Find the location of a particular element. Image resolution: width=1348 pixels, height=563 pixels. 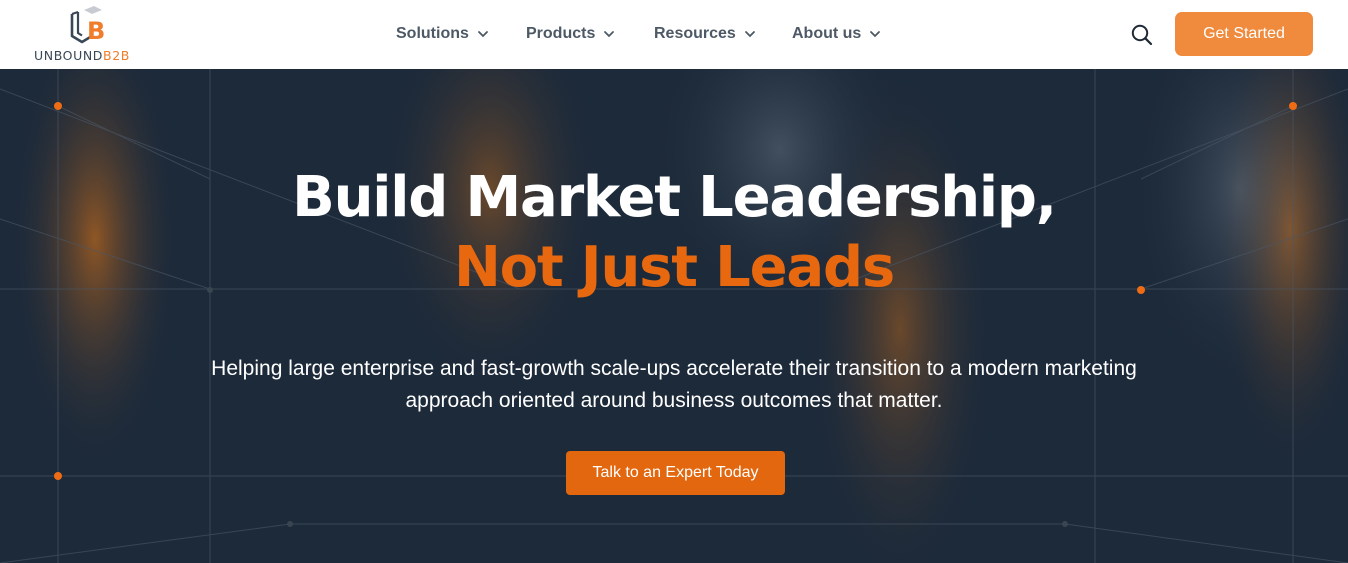

ub-logo-icon: B is located at coordinates (87, 25).